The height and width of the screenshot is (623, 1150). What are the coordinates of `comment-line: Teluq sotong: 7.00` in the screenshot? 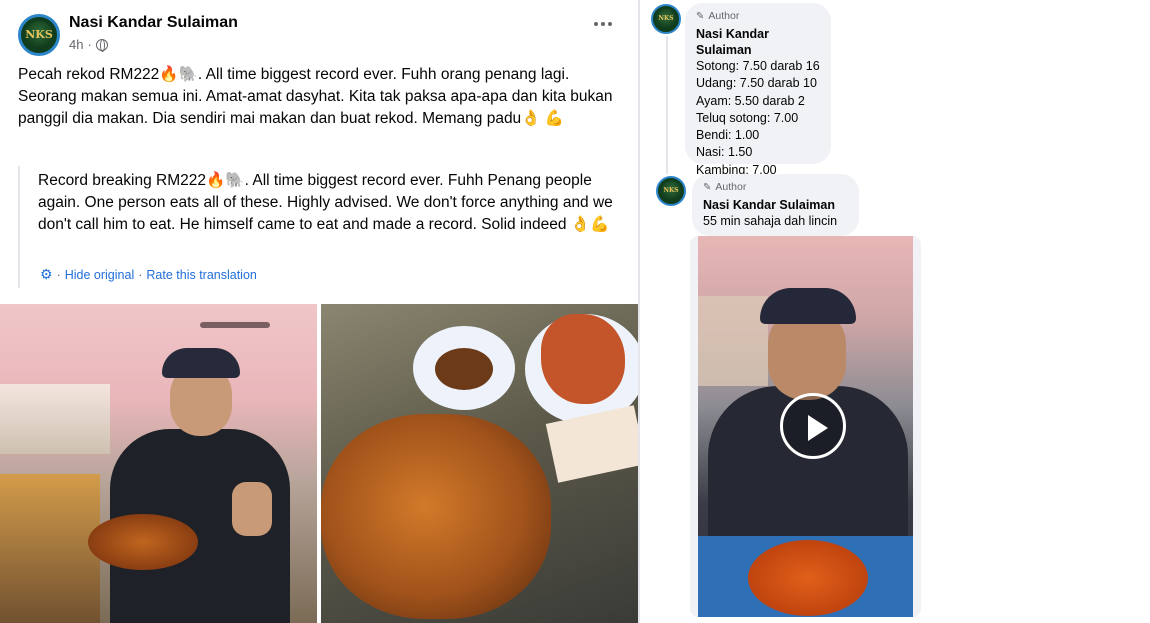 It's located at (747, 117).